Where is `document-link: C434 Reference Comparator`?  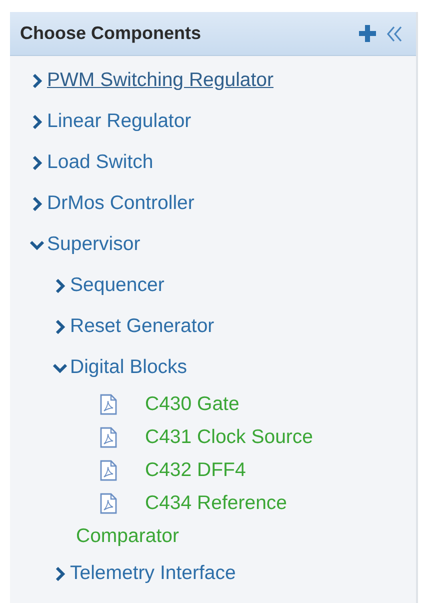 document-link: C434 Reference Comparator is located at coordinates (223, 520).